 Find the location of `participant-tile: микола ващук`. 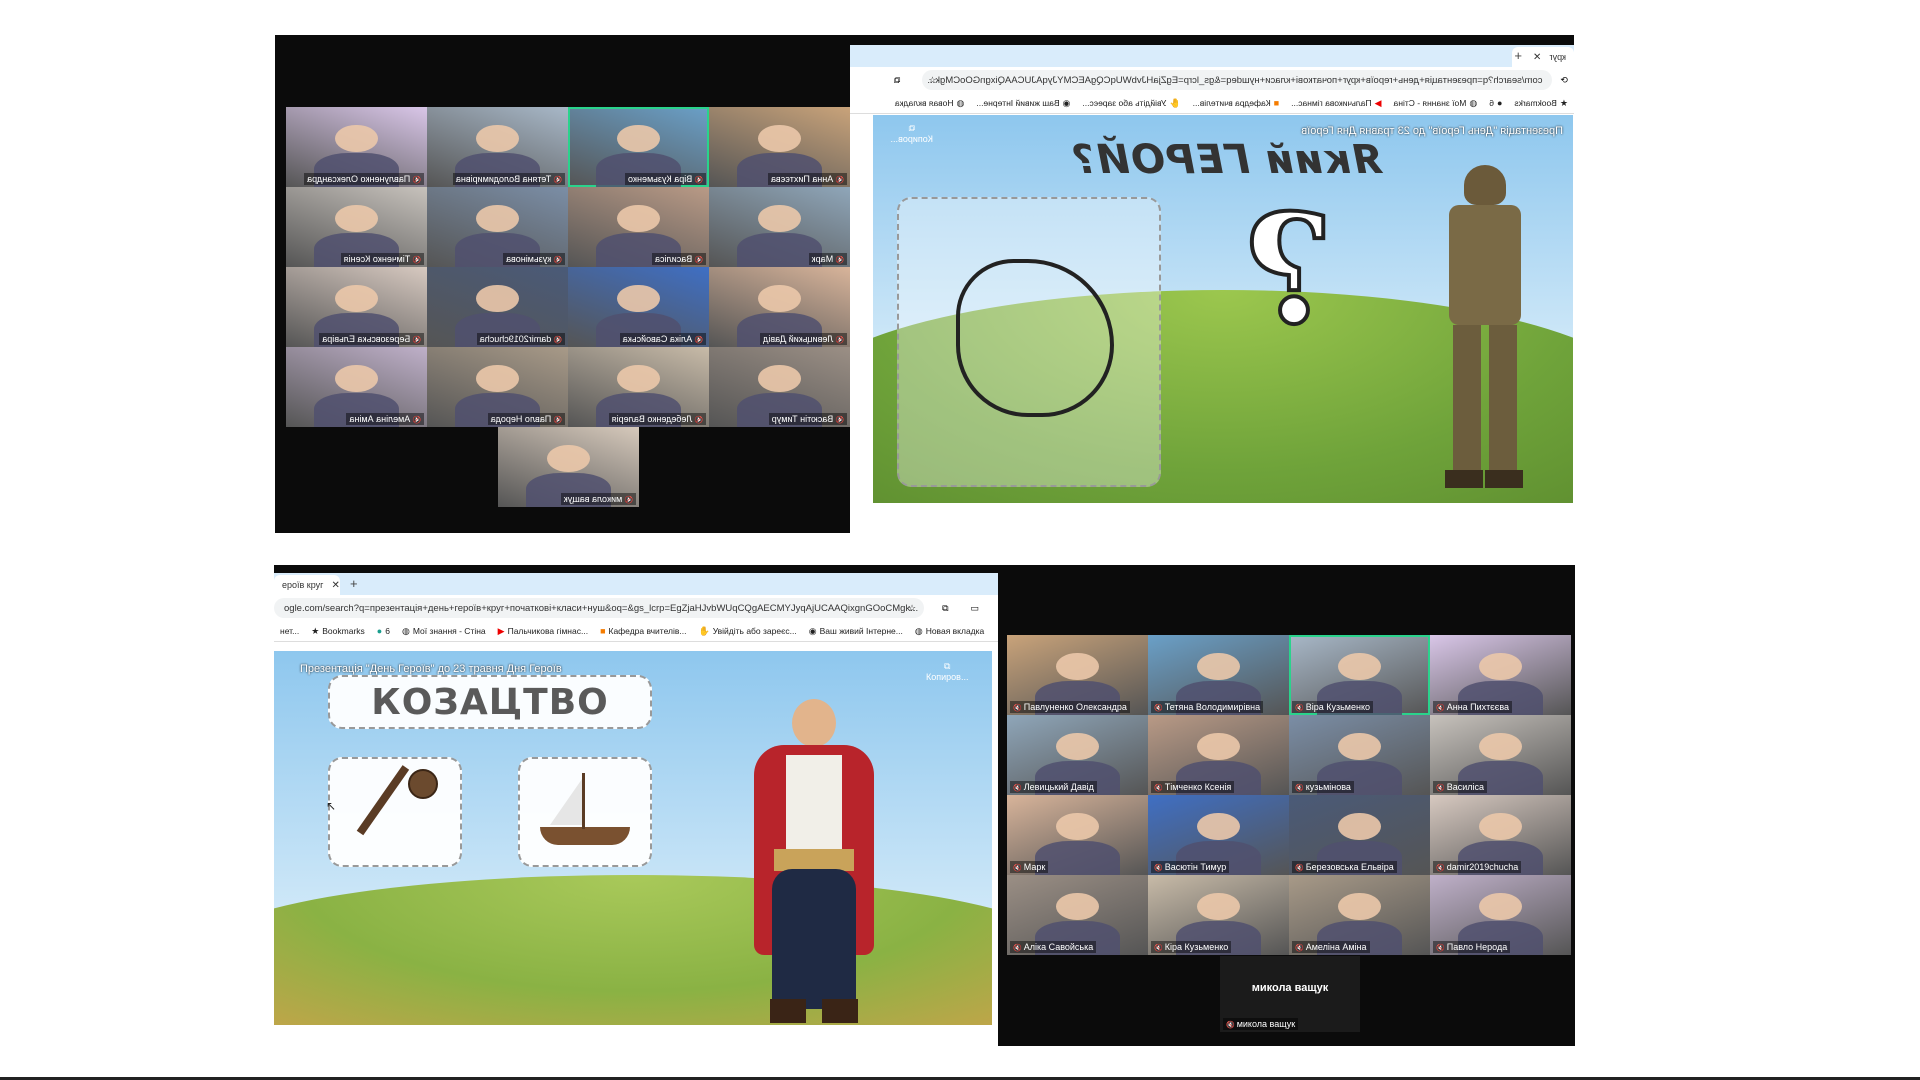

participant-tile: микола ващук is located at coordinates (568, 467).